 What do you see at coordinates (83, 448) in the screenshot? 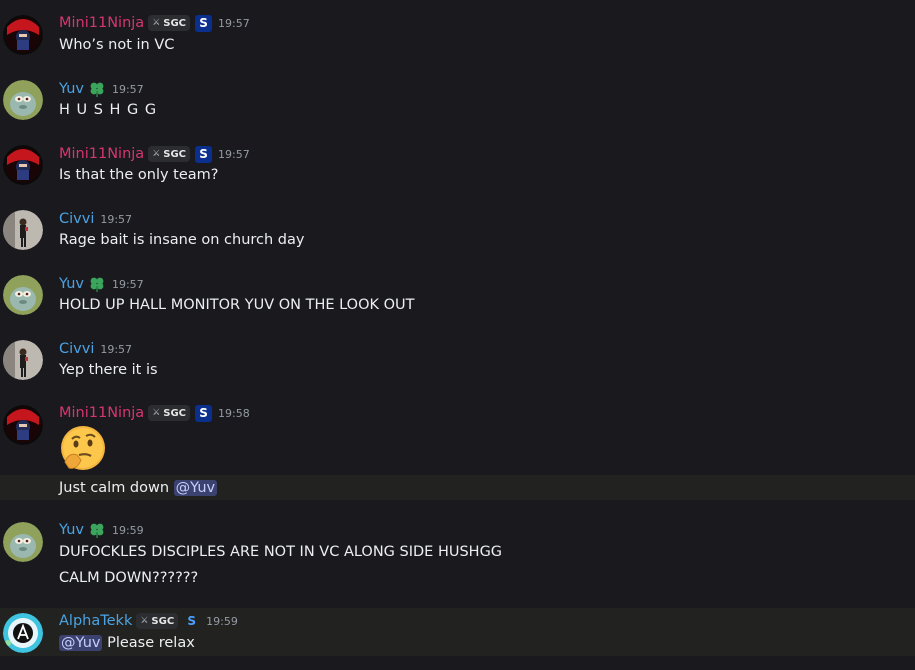
I see `thinking-face-icon` at bounding box center [83, 448].